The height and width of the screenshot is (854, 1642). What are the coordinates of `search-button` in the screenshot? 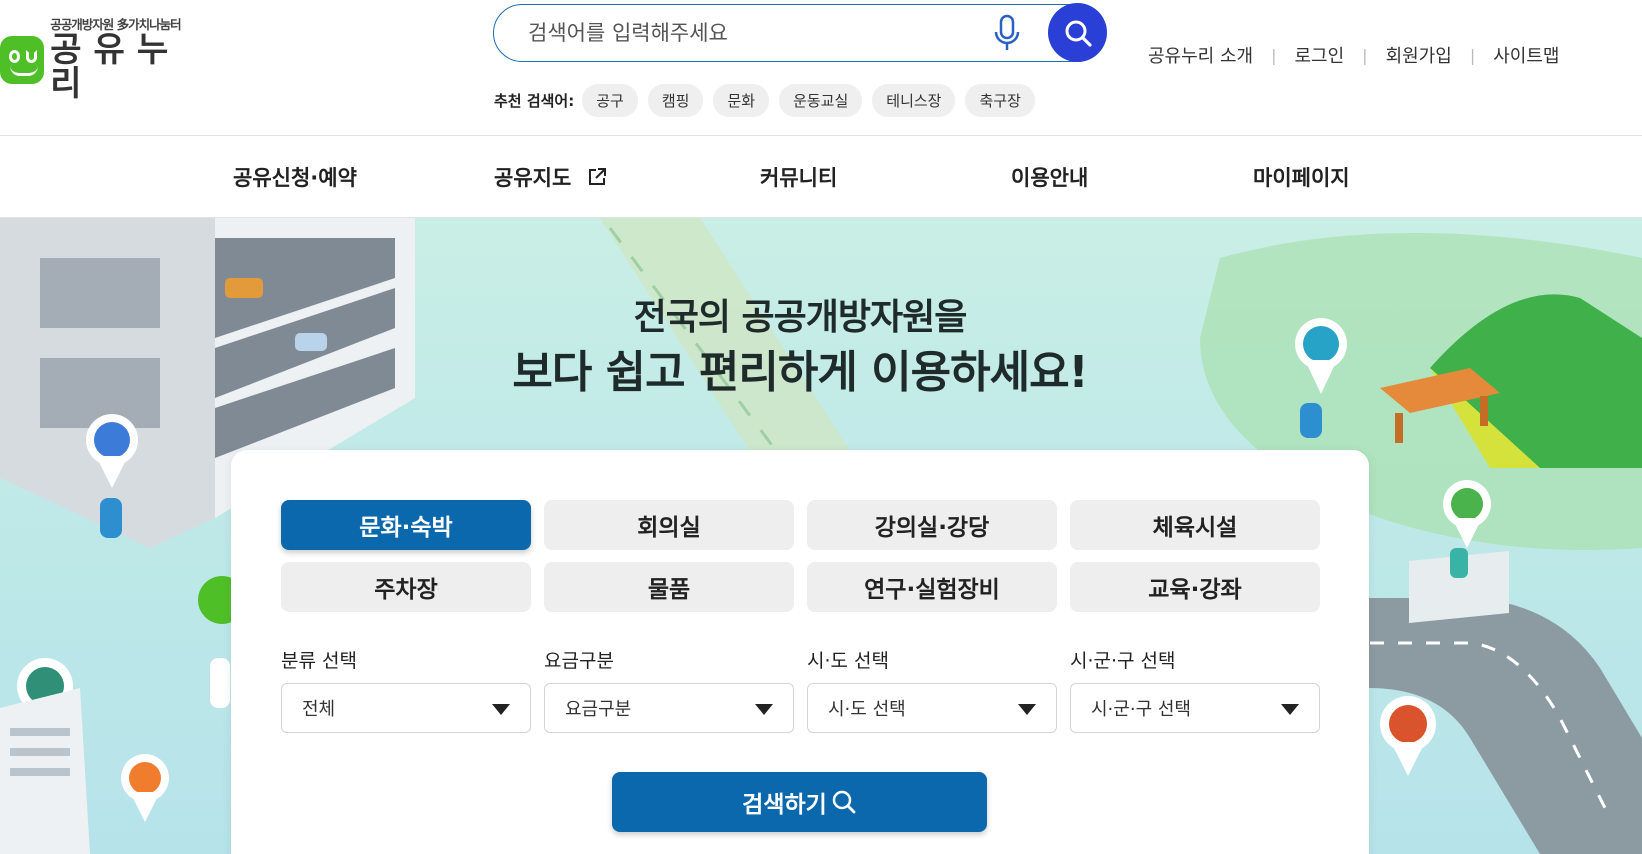 It's located at (1077, 32).